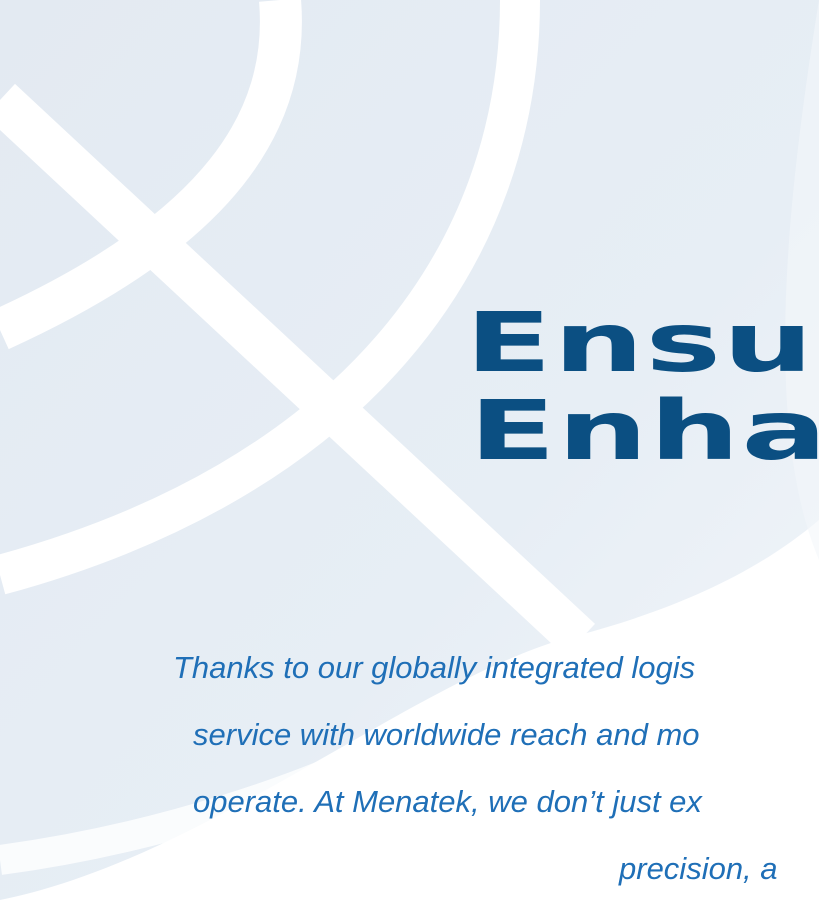 Image resolution: width=819 pixels, height=907 pixels. I want to click on description-line: Thanks to our globally integrated logis, so click(434, 667).